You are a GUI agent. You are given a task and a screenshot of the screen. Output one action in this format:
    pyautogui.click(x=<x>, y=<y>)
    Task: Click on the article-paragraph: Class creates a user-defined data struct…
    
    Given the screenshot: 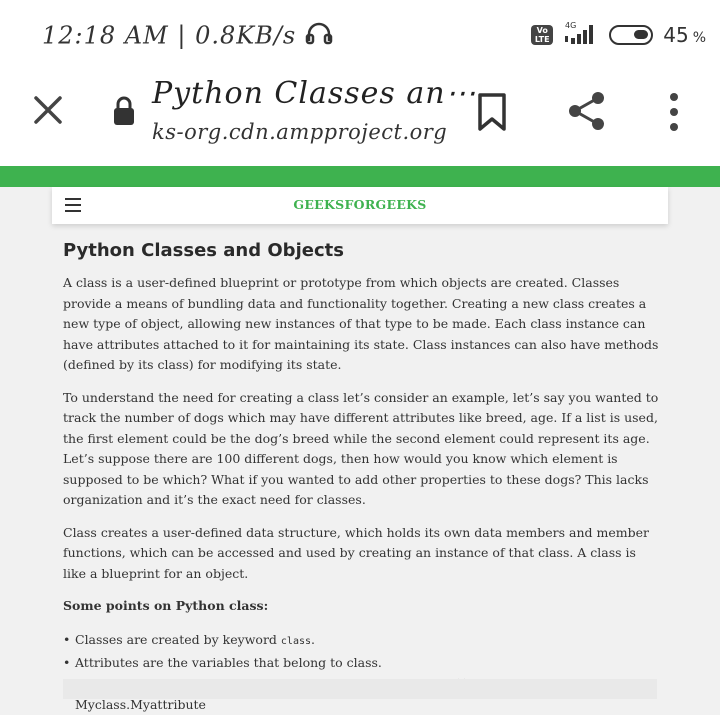 What is the action you would take?
    pyautogui.click(x=356, y=552)
    